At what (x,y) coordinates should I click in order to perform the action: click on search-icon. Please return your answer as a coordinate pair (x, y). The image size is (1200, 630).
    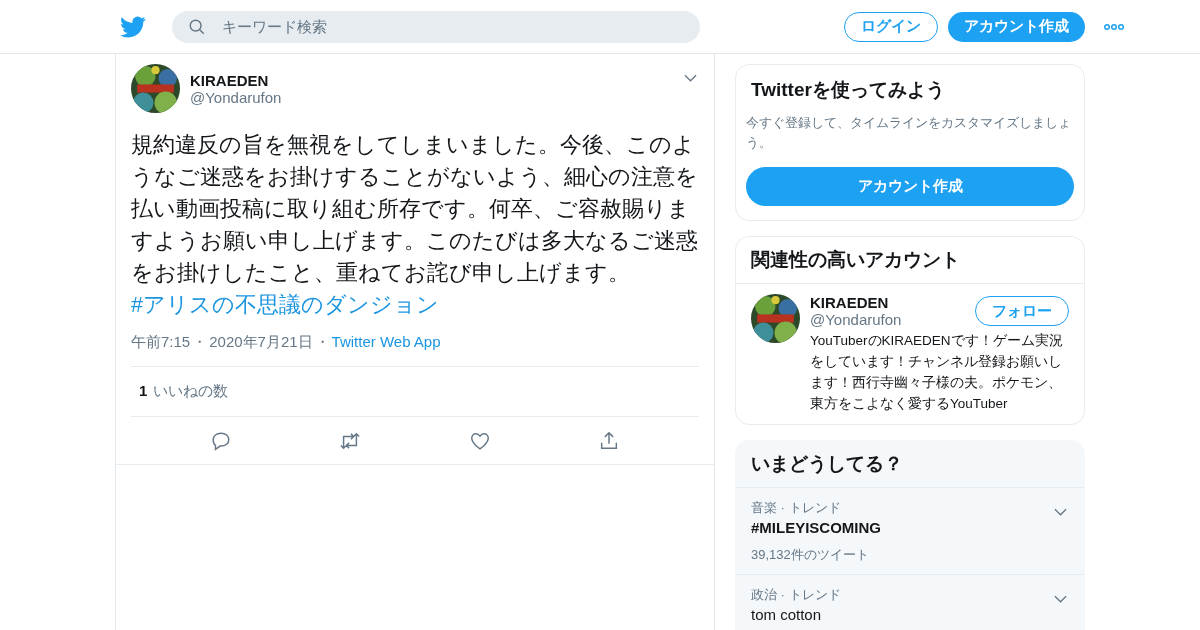
    Looking at the image, I should click on (197, 26).